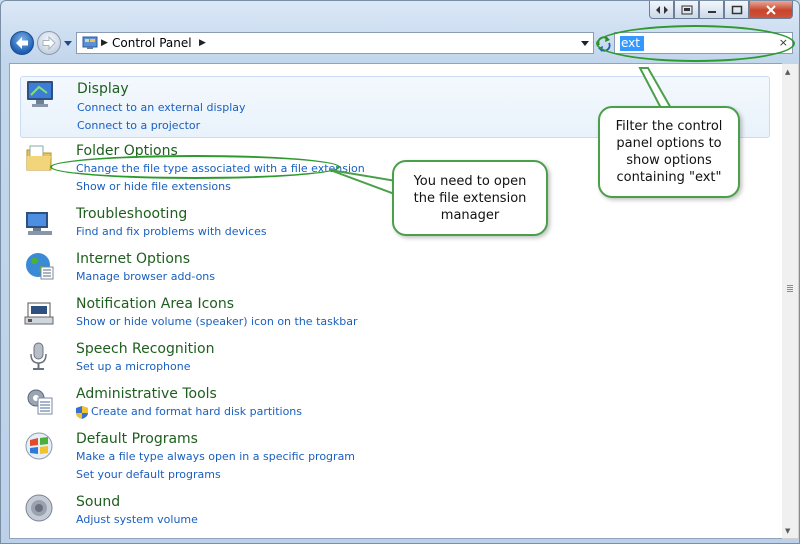  Describe the element at coordinates (585, 43) in the screenshot. I see `address-dropdown-icon` at that location.